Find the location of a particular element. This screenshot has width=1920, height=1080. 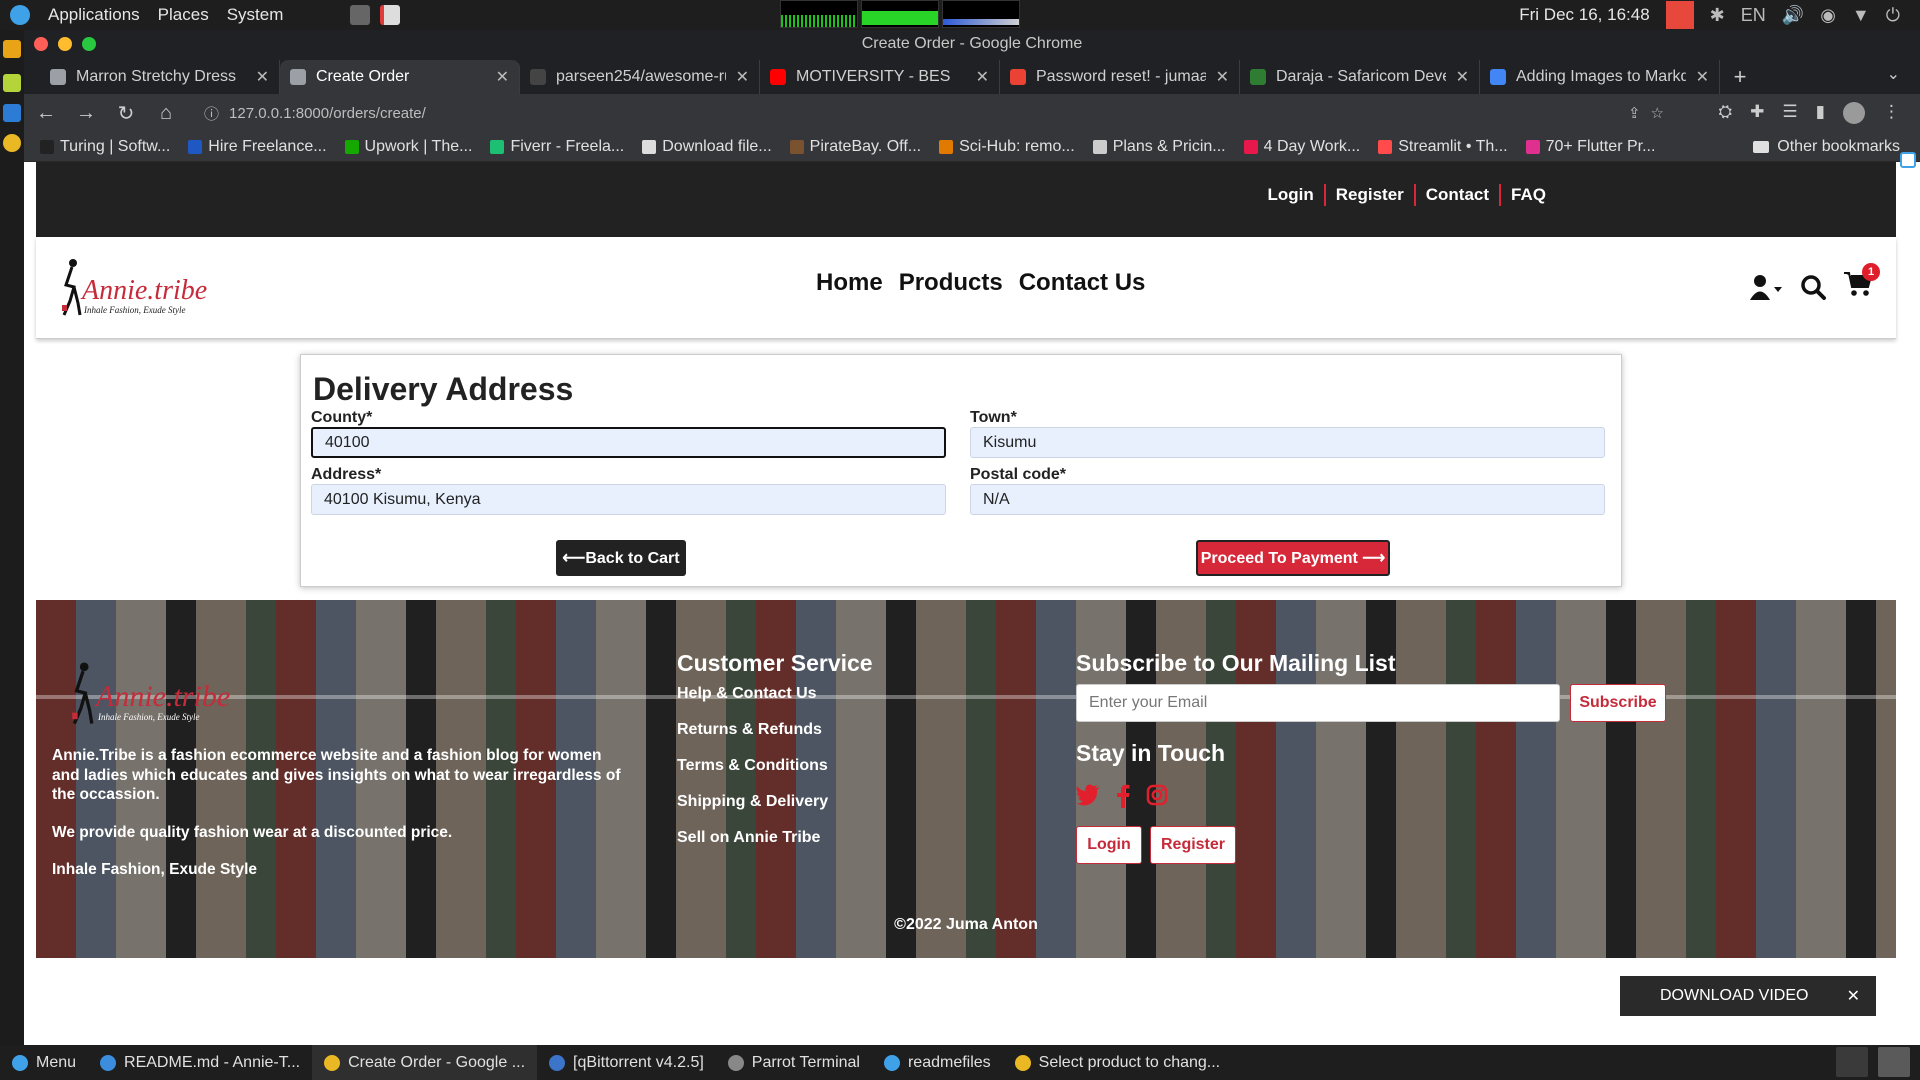

site-info-icon: ⓘ is located at coordinates (211, 113).